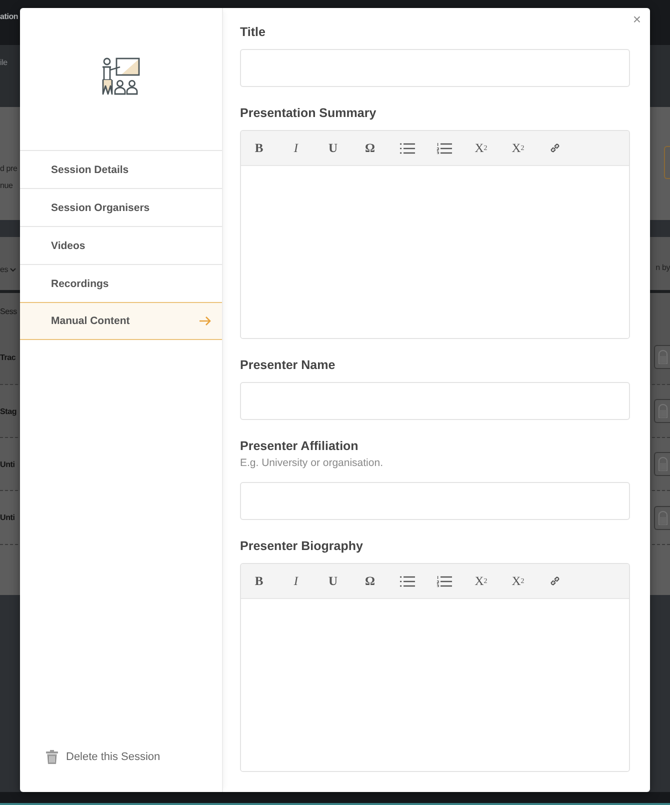  What do you see at coordinates (121, 321) in the screenshot?
I see `sidebar-nav-item: Manual Content` at bounding box center [121, 321].